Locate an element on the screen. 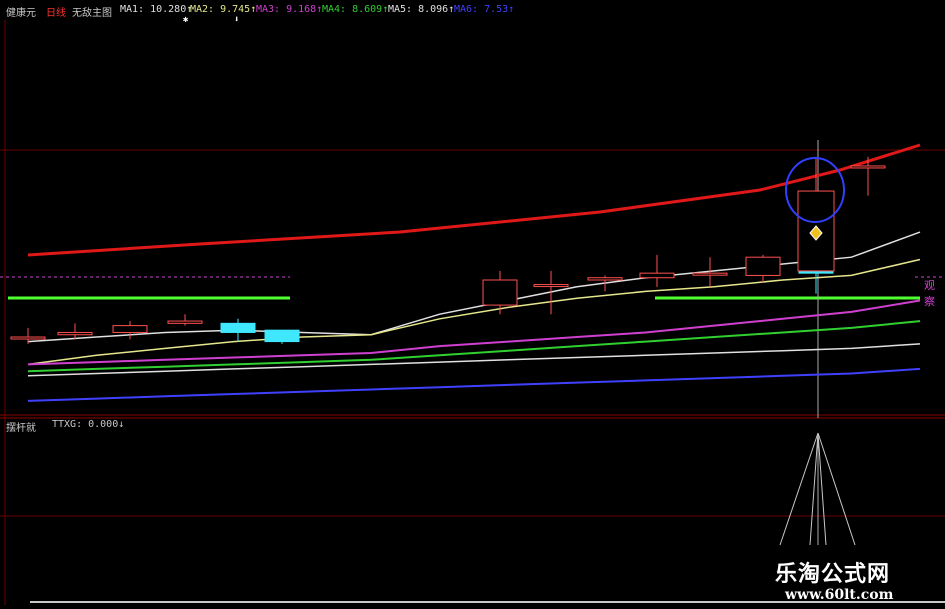 This screenshot has width=945, height=609. chart-name: 无敌主图 is located at coordinates (92, 11).